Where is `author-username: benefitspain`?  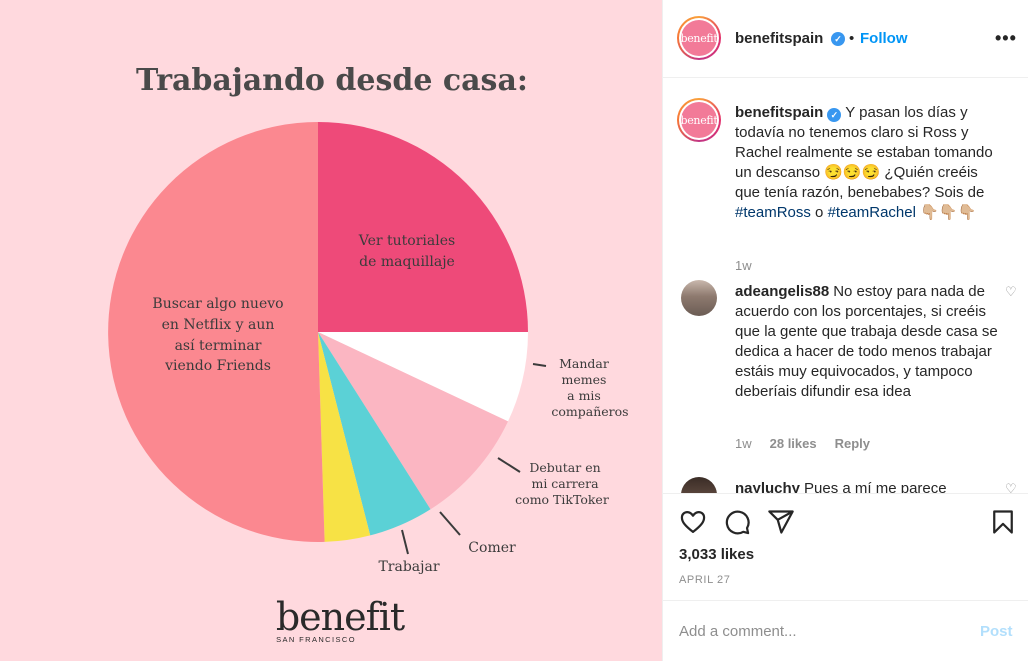 author-username: benefitspain is located at coordinates (779, 38).